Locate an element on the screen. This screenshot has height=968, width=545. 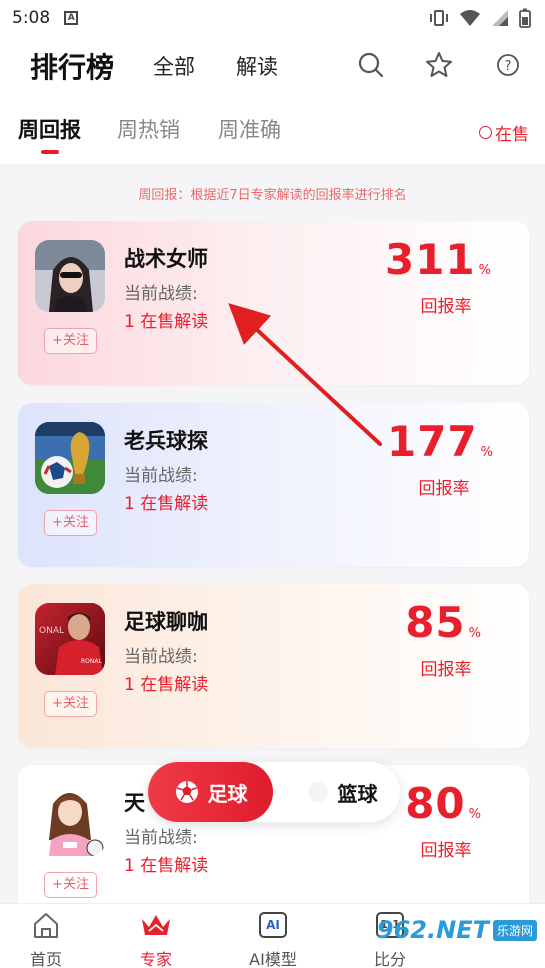
football-toggle-button: 足球 is located at coordinates (210, 792).